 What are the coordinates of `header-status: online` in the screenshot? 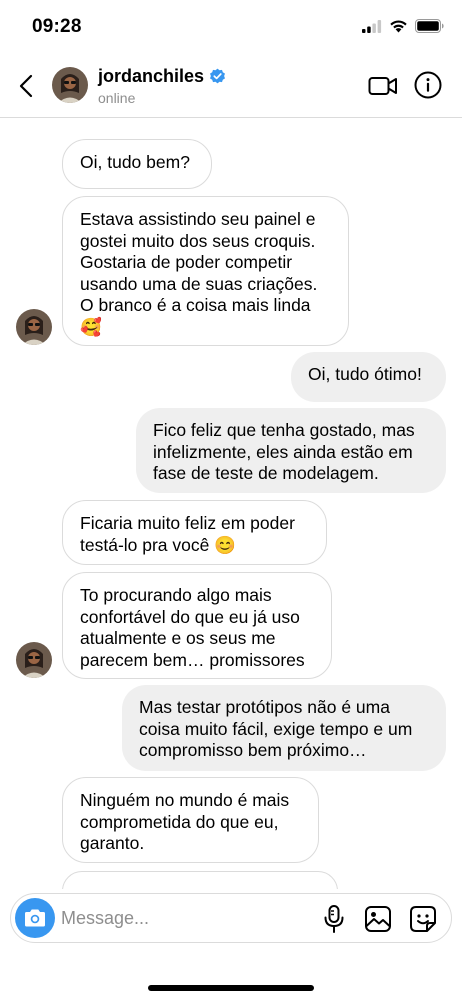 It's located at (117, 98).